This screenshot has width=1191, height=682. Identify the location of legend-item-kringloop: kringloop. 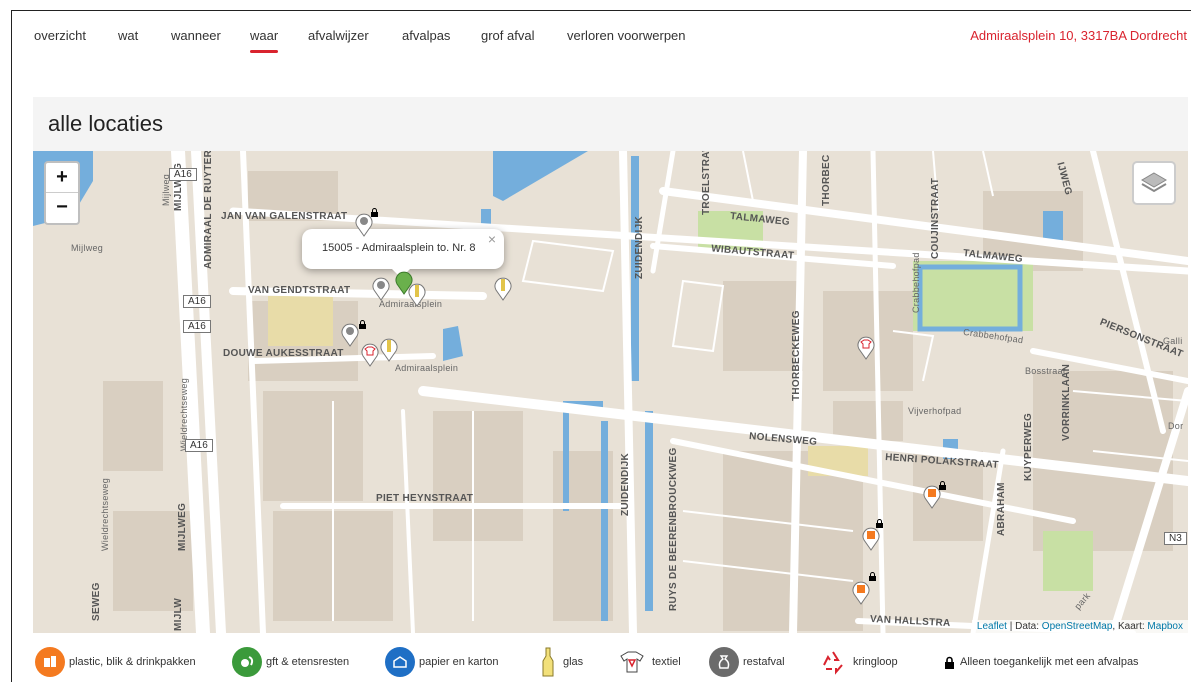
(857, 662).